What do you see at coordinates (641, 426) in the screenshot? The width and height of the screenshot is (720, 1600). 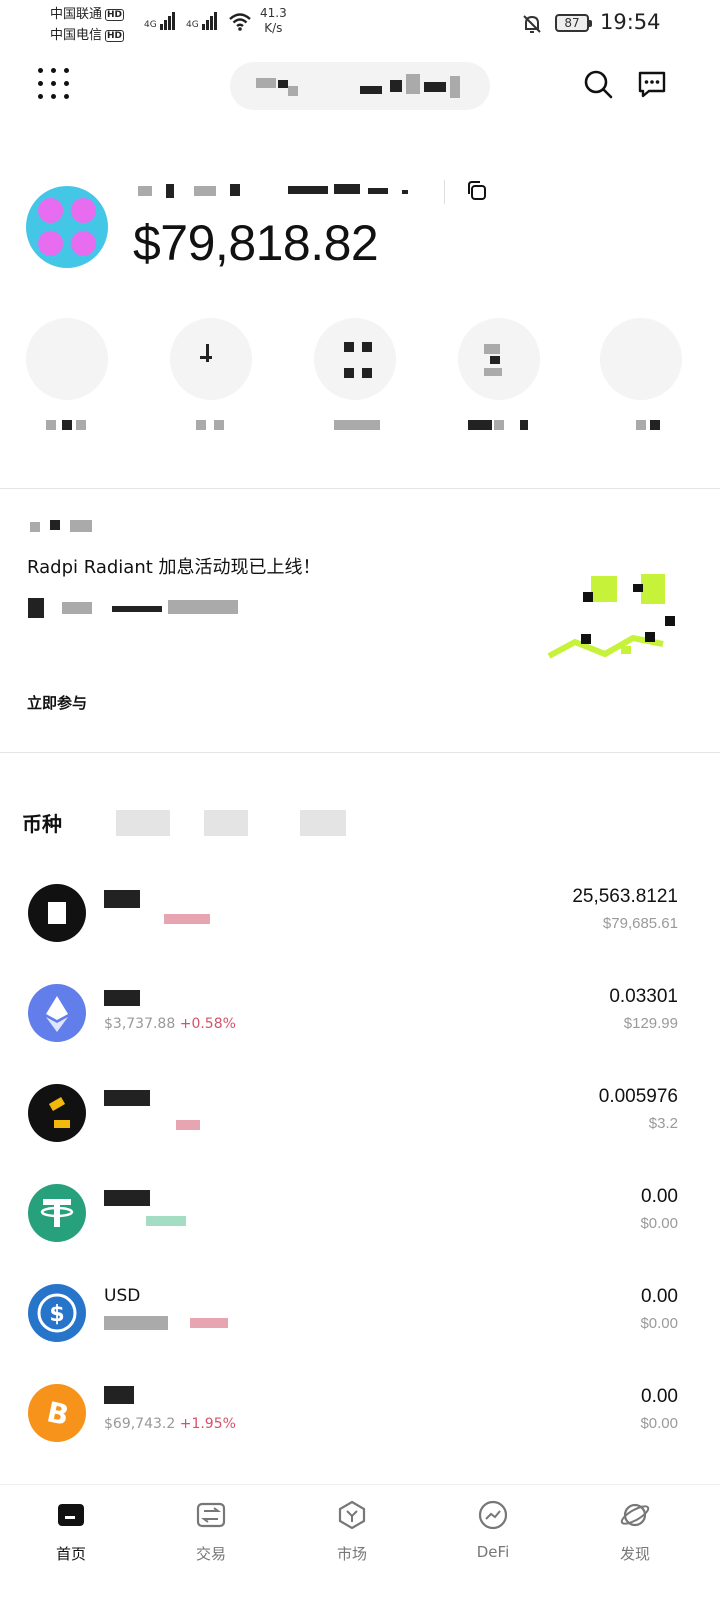 I see `quick-action-5-label` at bounding box center [641, 426].